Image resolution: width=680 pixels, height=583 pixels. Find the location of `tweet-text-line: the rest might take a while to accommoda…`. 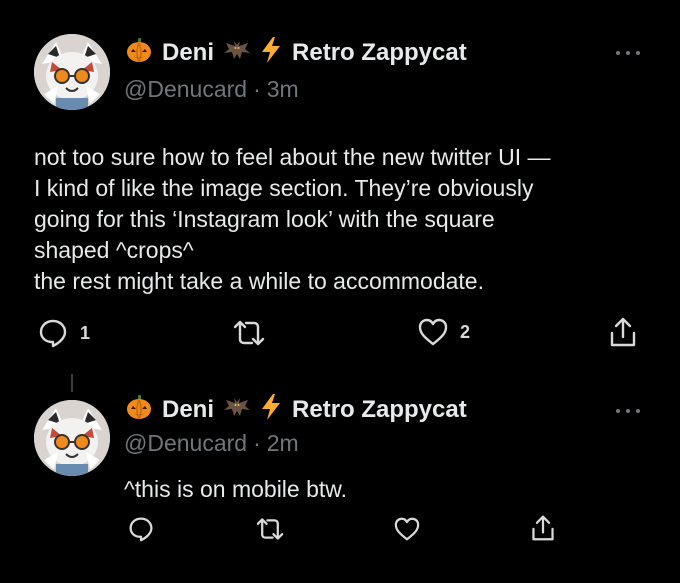

tweet-text-line: the rest might take a while to accommoda… is located at coordinates (259, 281).